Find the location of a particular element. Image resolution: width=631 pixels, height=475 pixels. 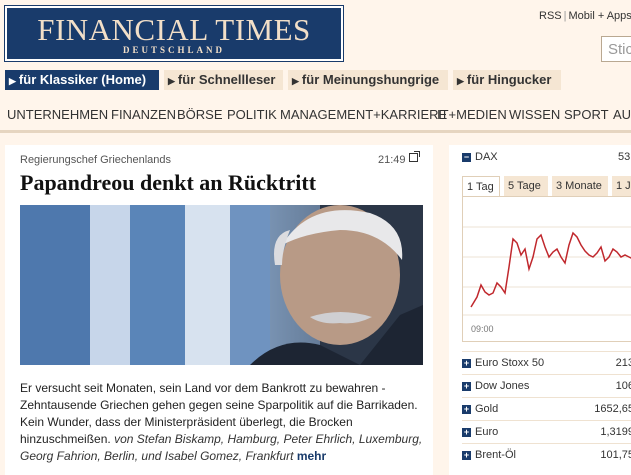

market-value: 213 is located at coordinates (623, 363).